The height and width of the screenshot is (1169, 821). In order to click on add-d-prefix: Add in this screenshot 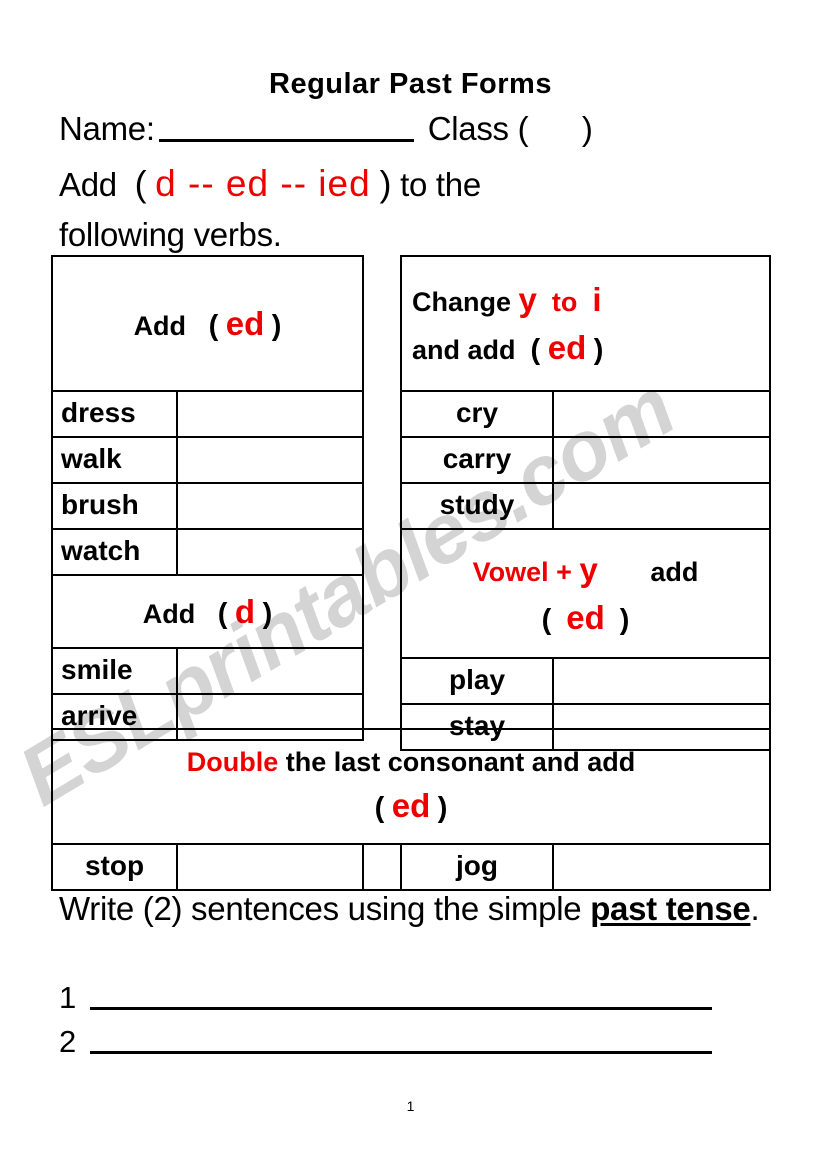, I will do `click(169, 613)`.